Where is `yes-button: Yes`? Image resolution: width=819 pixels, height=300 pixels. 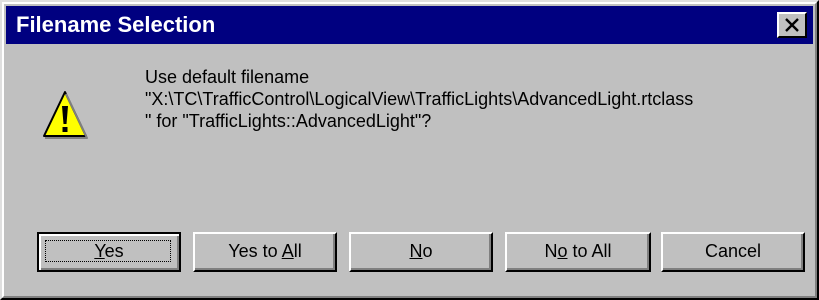
yes-button: Yes is located at coordinates (109, 252).